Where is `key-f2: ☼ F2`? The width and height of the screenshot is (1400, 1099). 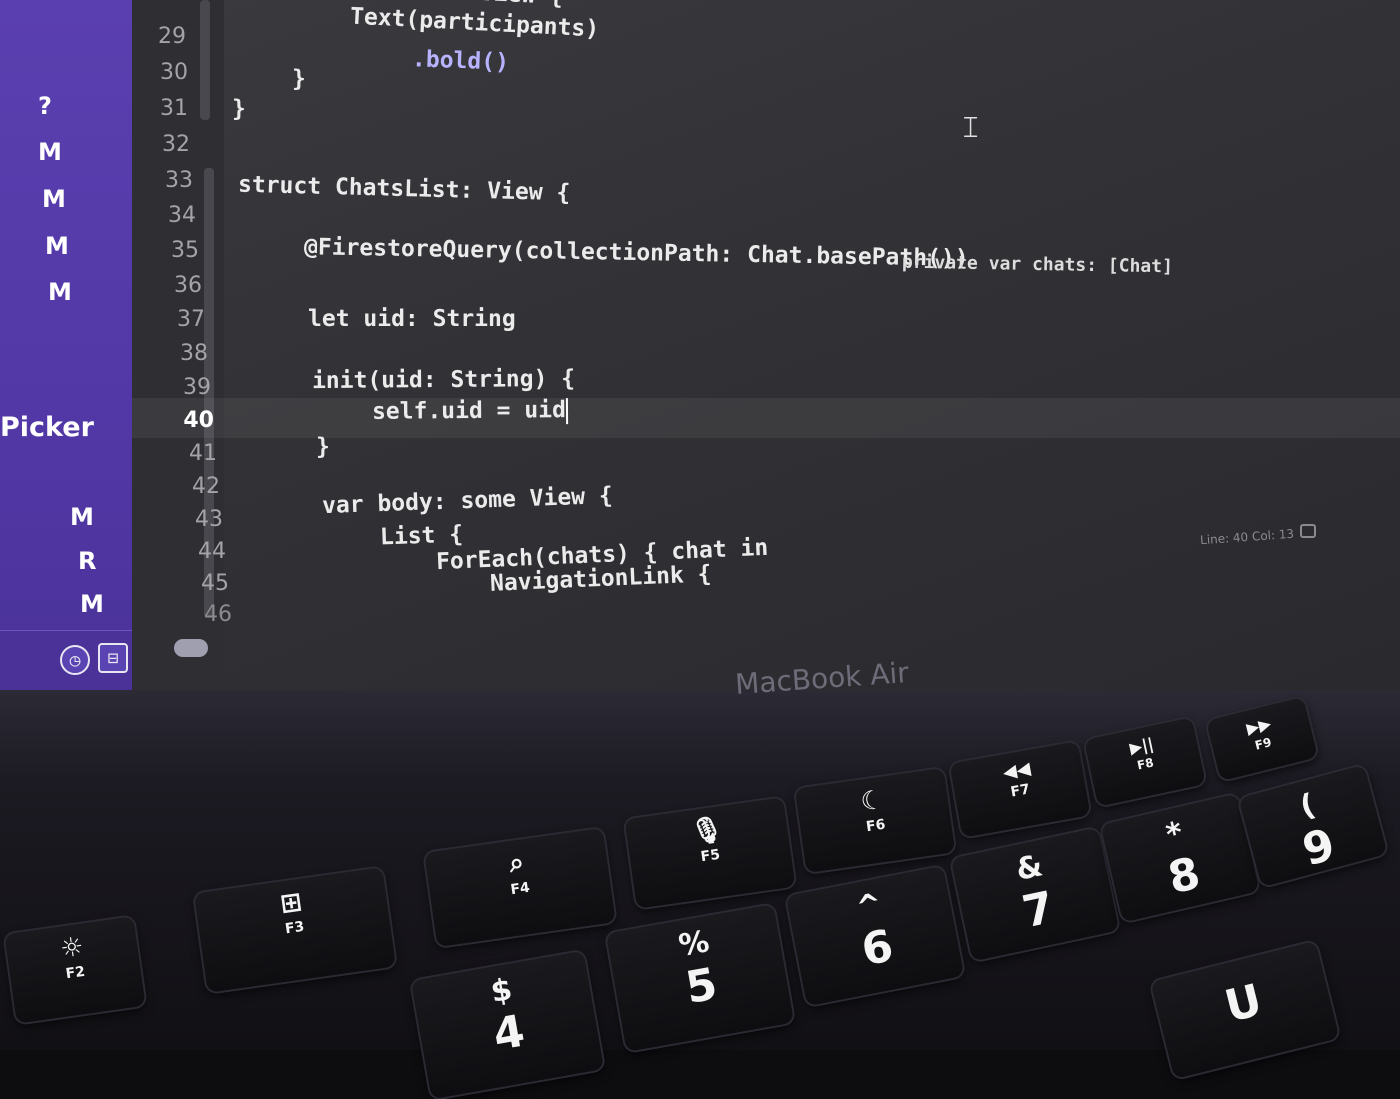 key-f2: ☼ F2 is located at coordinates (75, 970).